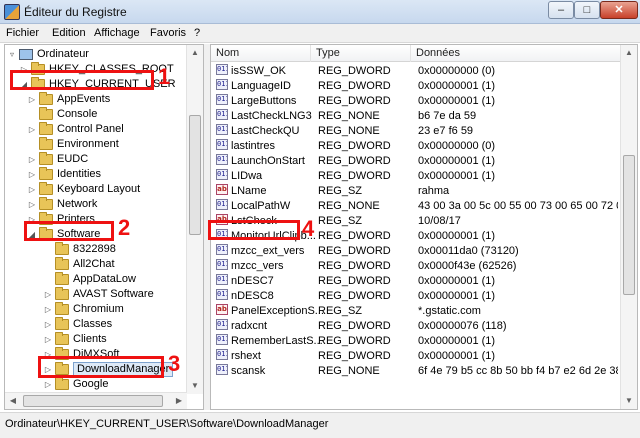 The width and height of the screenshot is (640, 438). I want to click on tree-hscroll-thumb, so click(93, 401).